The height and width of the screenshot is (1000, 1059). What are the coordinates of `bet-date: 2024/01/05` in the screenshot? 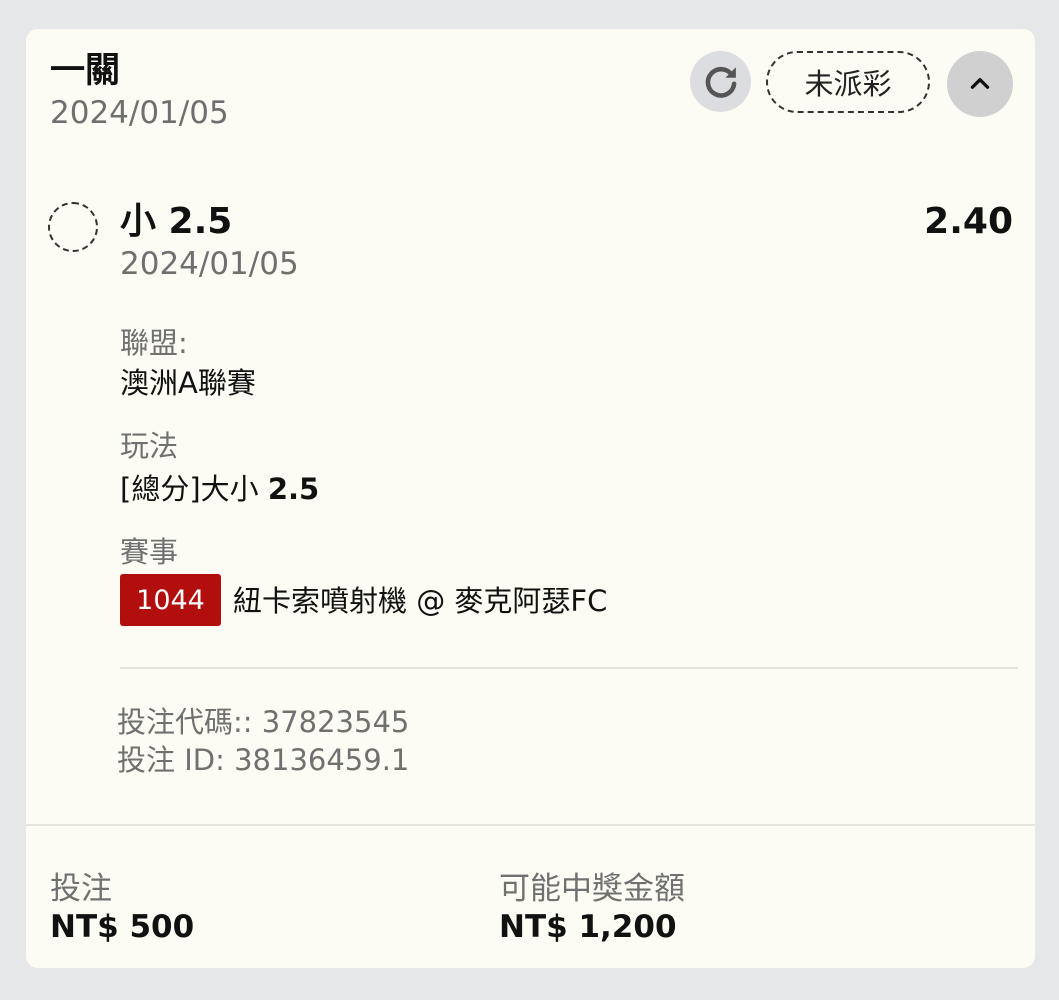 It's located at (139, 113).